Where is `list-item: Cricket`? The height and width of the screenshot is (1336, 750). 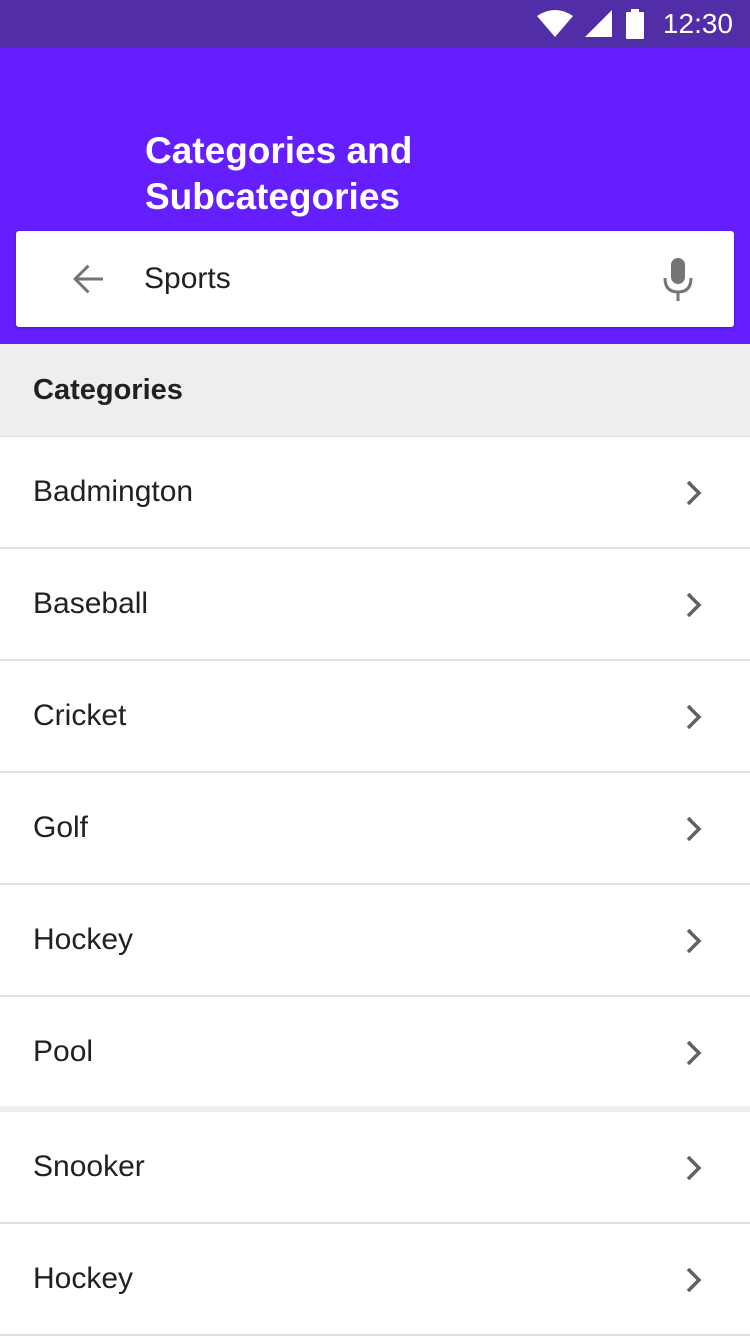
list-item: Cricket is located at coordinates (375, 717).